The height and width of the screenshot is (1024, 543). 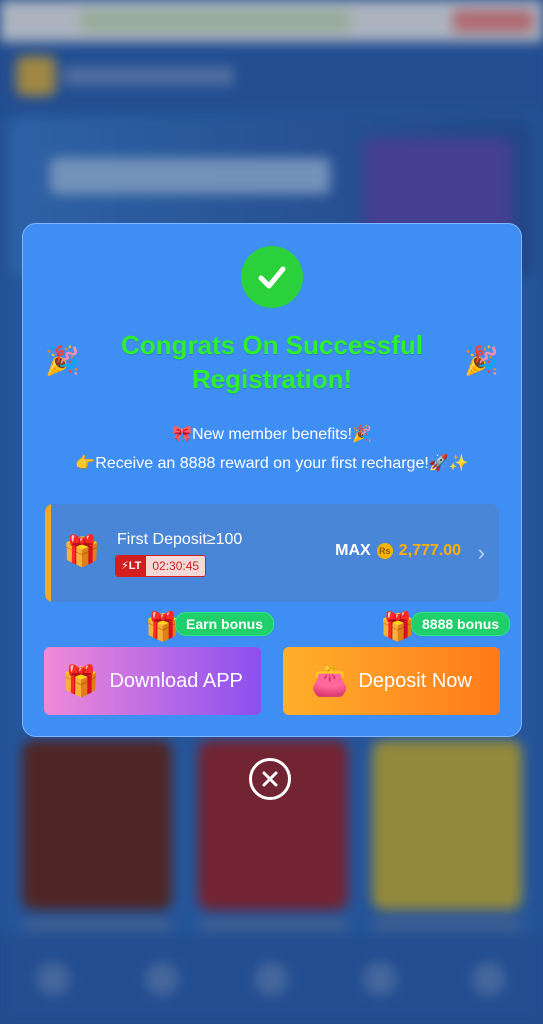 I want to click on close-icon, so click(x=270, y=779).